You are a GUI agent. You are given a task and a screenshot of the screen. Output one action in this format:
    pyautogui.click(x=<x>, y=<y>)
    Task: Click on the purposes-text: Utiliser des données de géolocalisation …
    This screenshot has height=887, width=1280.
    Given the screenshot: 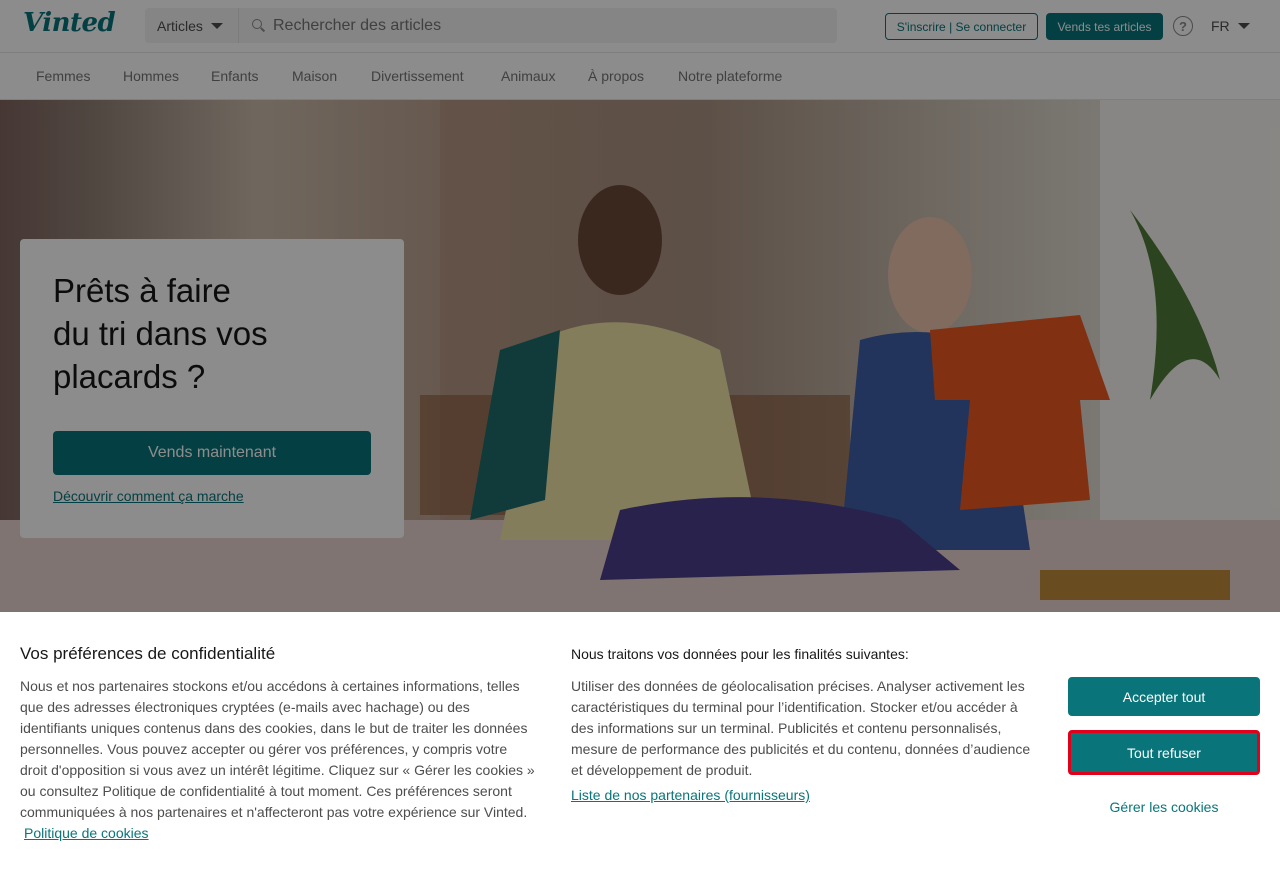 What is the action you would take?
    pyautogui.click(x=801, y=728)
    